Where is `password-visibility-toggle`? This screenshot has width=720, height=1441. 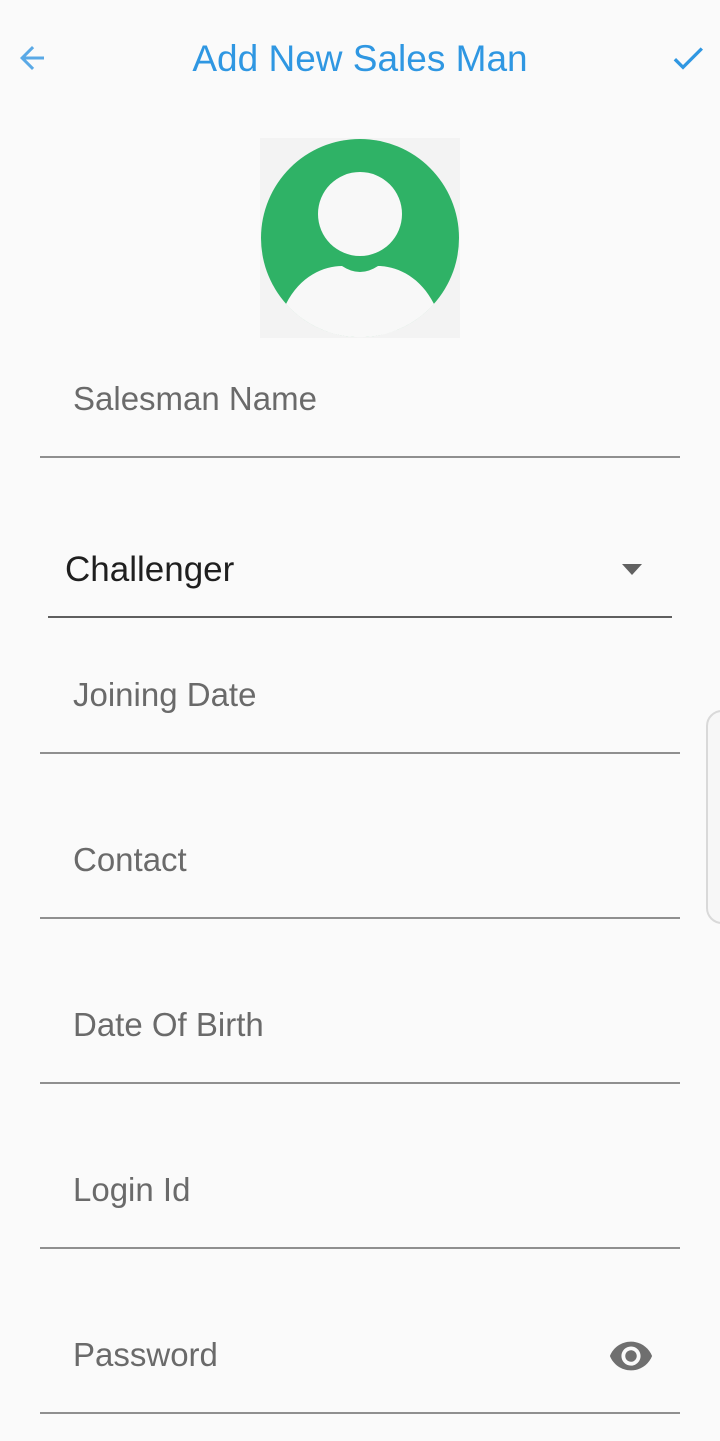 password-visibility-toggle is located at coordinates (631, 1356).